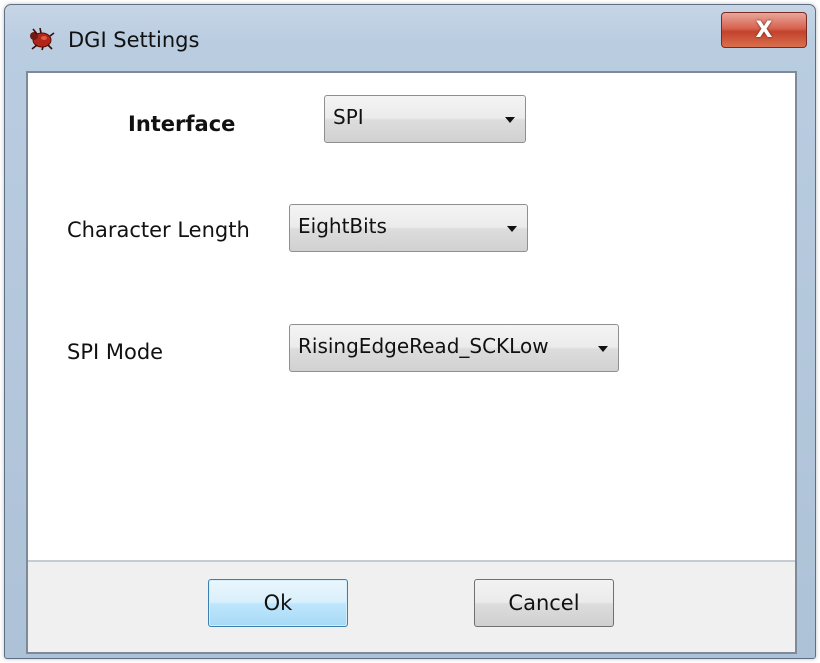 The width and height of the screenshot is (820, 663). What do you see at coordinates (342, 226) in the screenshot?
I see `character-length-value: EightBits` at bounding box center [342, 226].